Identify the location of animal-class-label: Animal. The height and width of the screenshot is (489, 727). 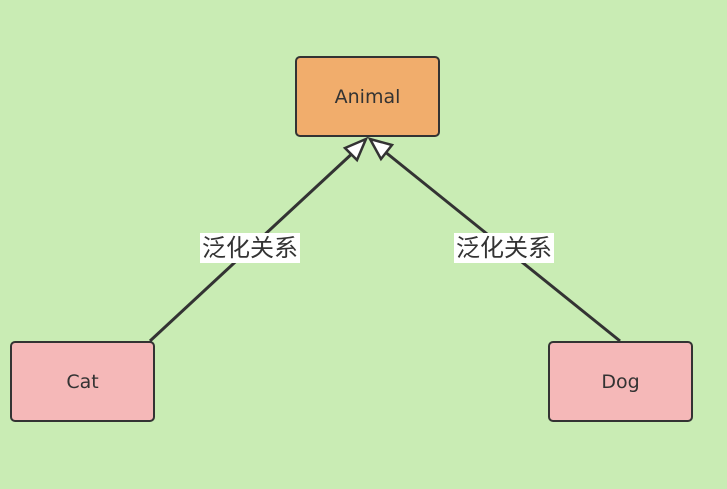
(367, 96).